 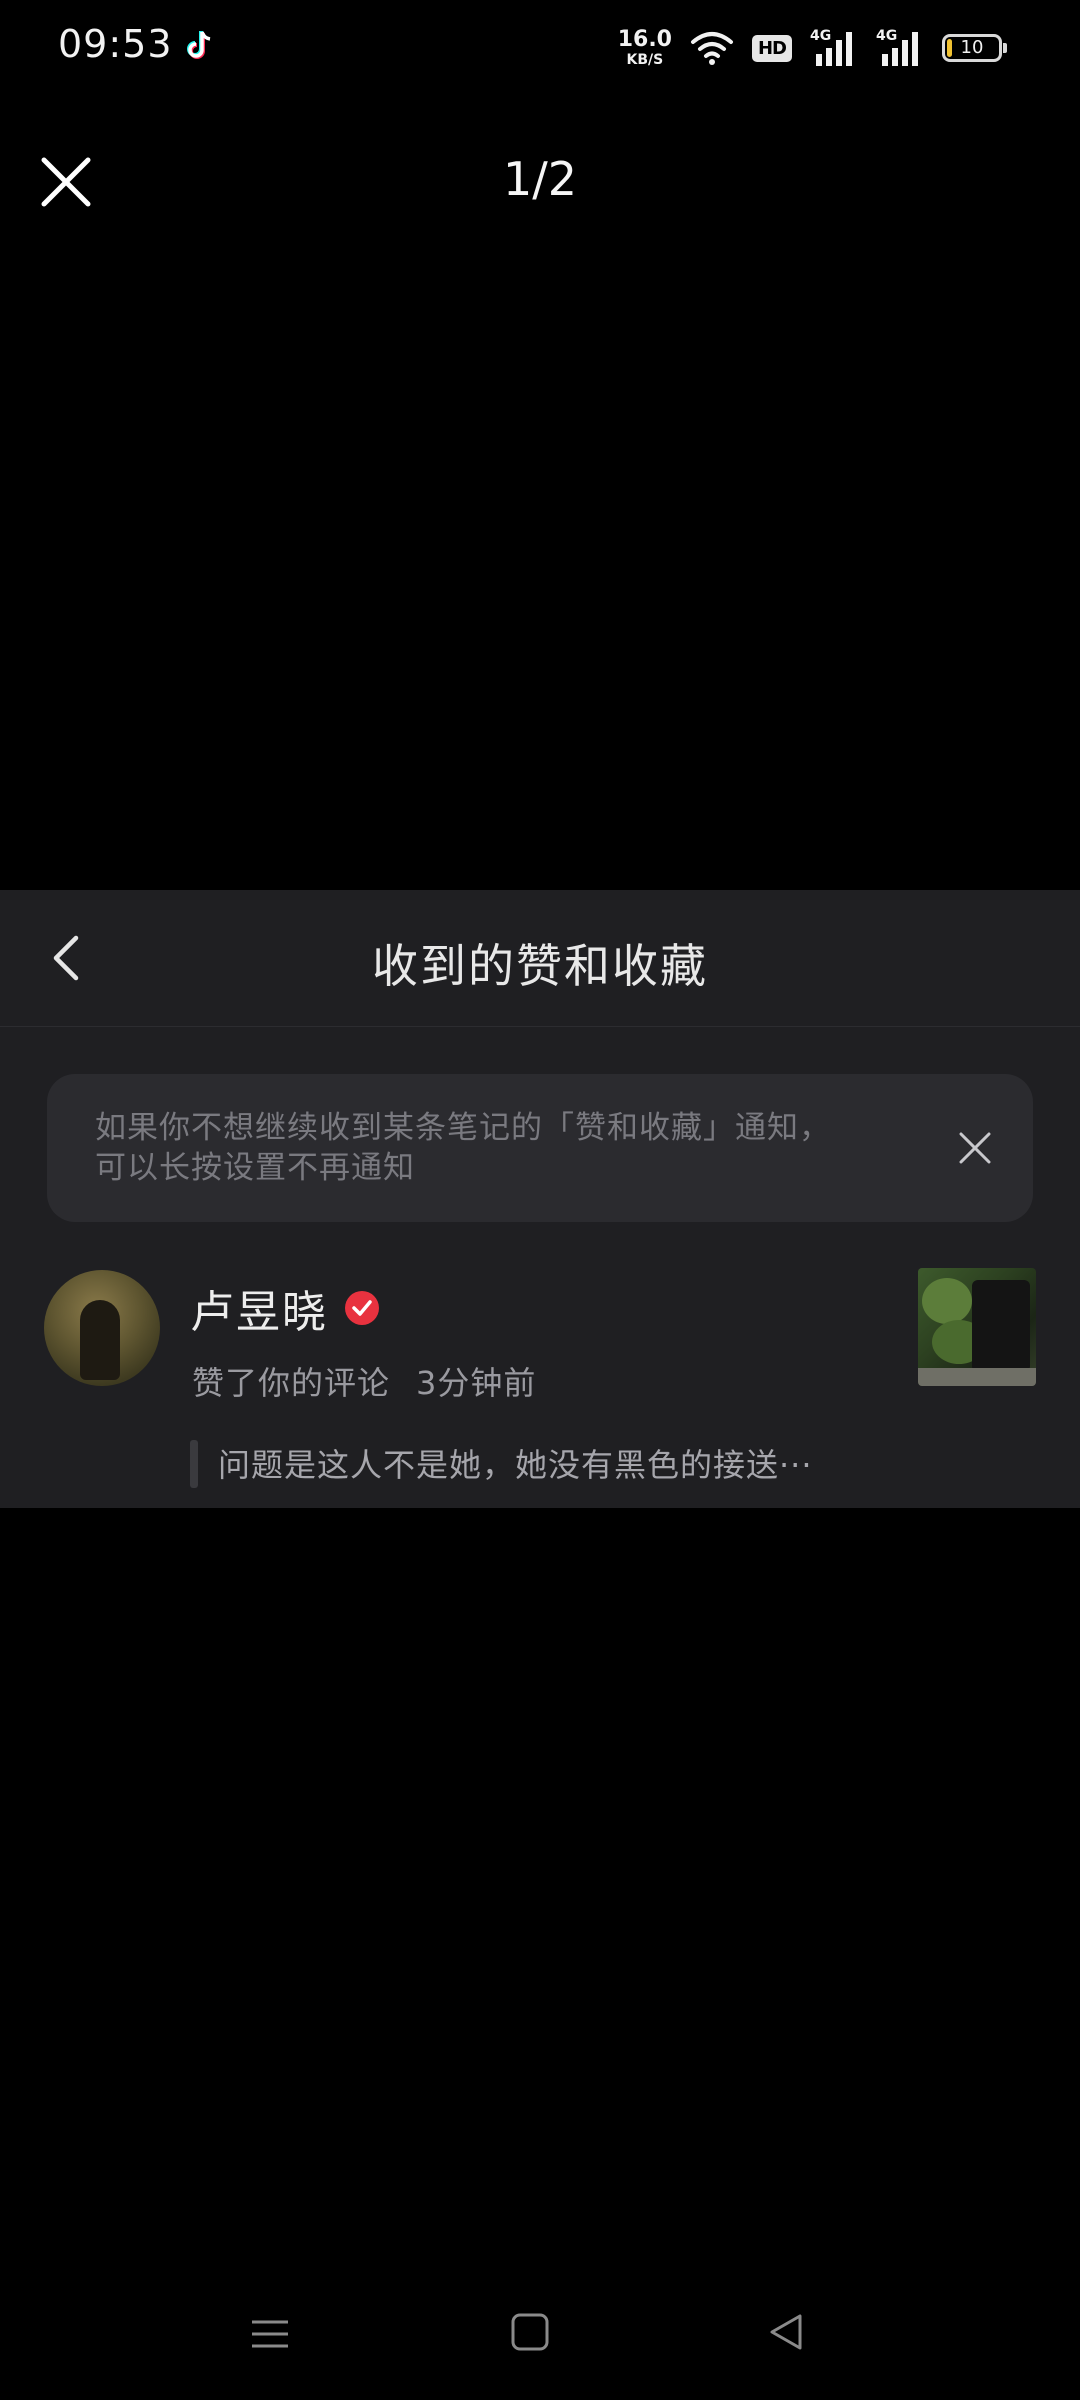 I want to click on page-title: 收到的赞和收藏, so click(x=540, y=966).